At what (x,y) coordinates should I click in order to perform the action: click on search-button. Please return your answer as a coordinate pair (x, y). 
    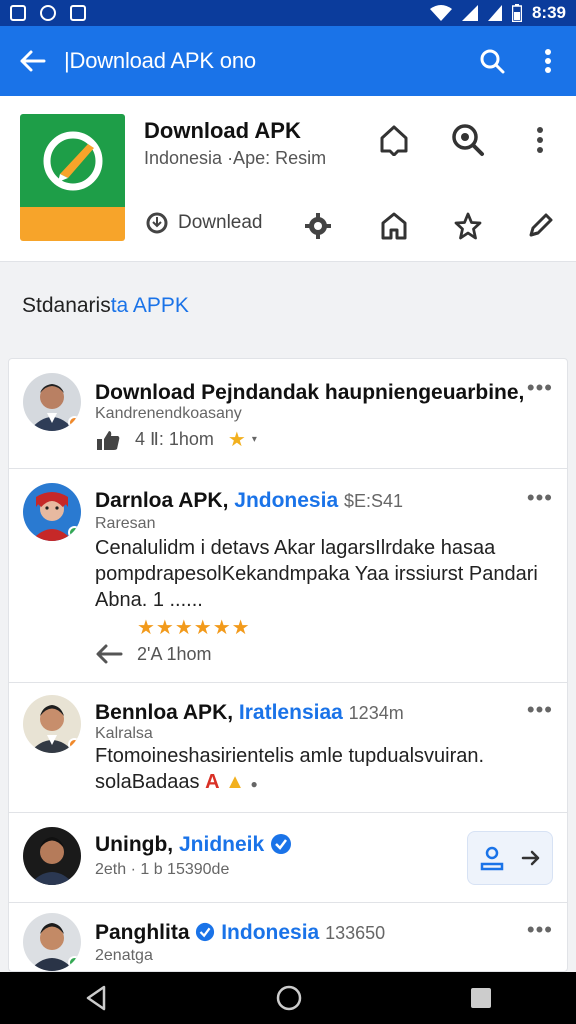
    Looking at the image, I should click on (492, 61).